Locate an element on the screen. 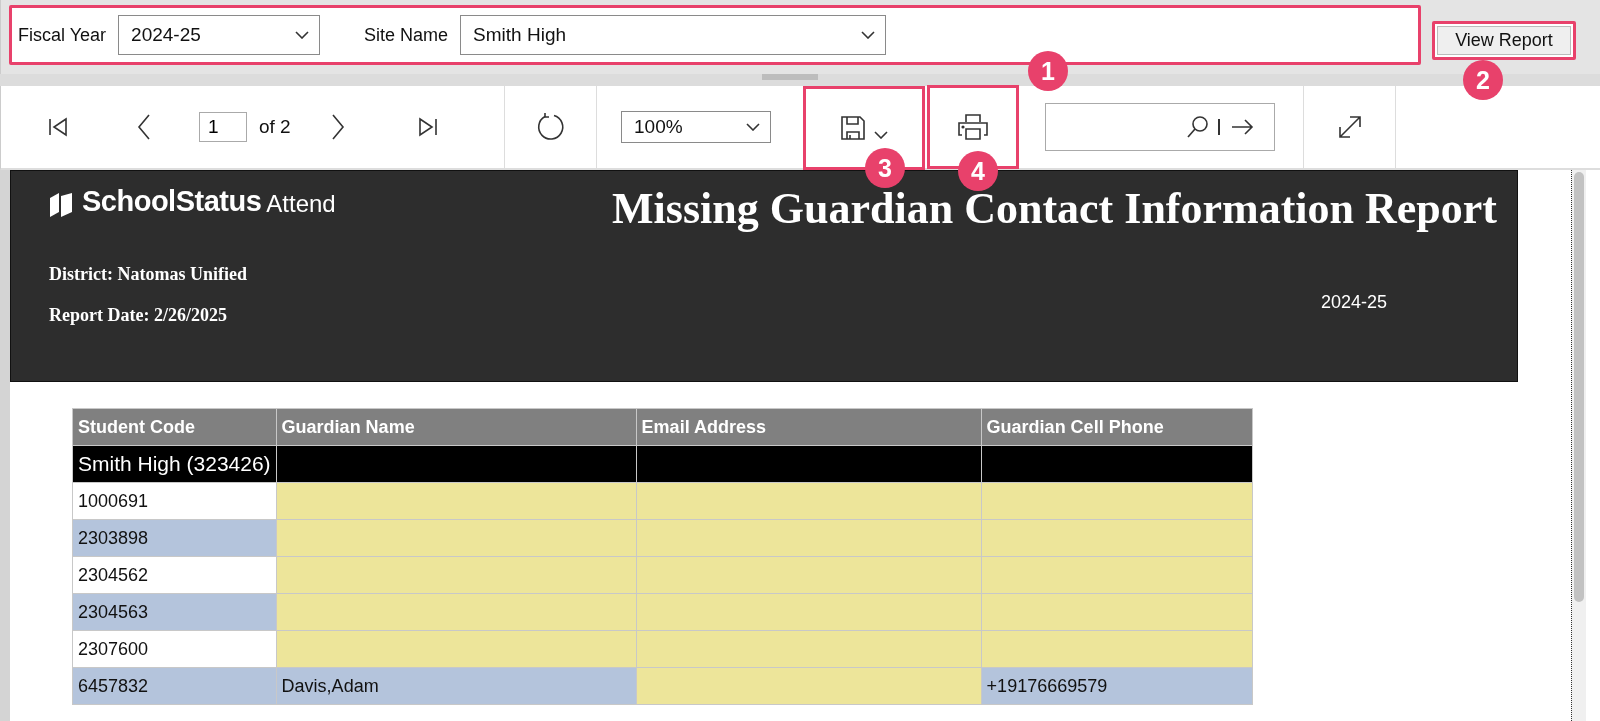 Image resolution: width=1600 pixels, height=721 pixels. table-cell: Davis,Adam is located at coordinates (456, 686).